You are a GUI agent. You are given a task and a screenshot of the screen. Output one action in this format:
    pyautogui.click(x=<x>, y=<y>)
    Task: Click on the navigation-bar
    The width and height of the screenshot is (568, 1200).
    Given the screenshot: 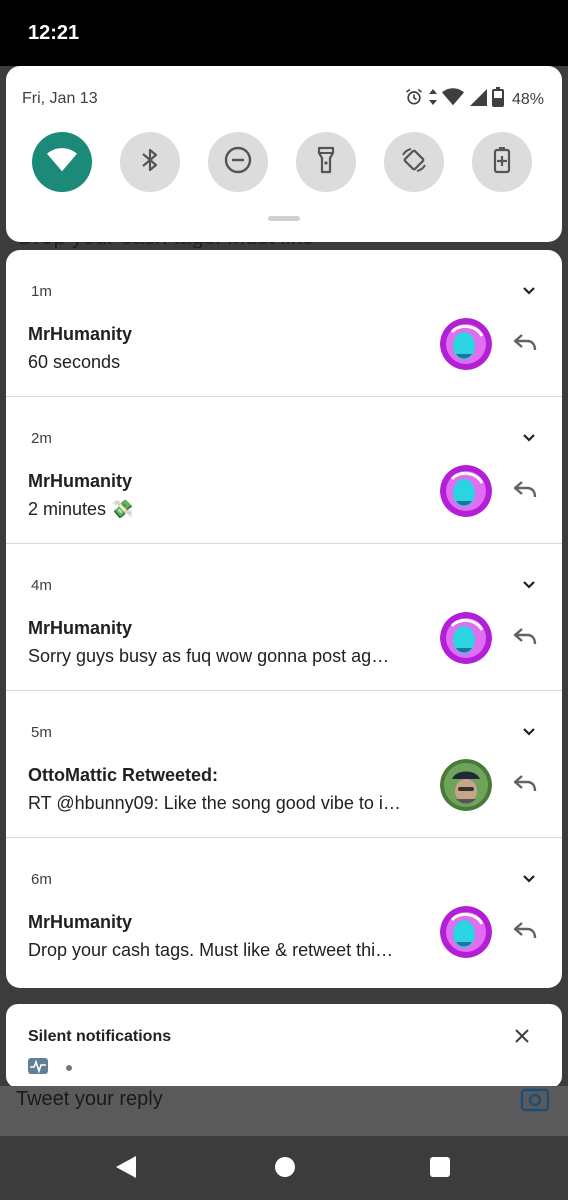 What is the action you would take?
    pyautogui.click(x=284, y=1168)
    